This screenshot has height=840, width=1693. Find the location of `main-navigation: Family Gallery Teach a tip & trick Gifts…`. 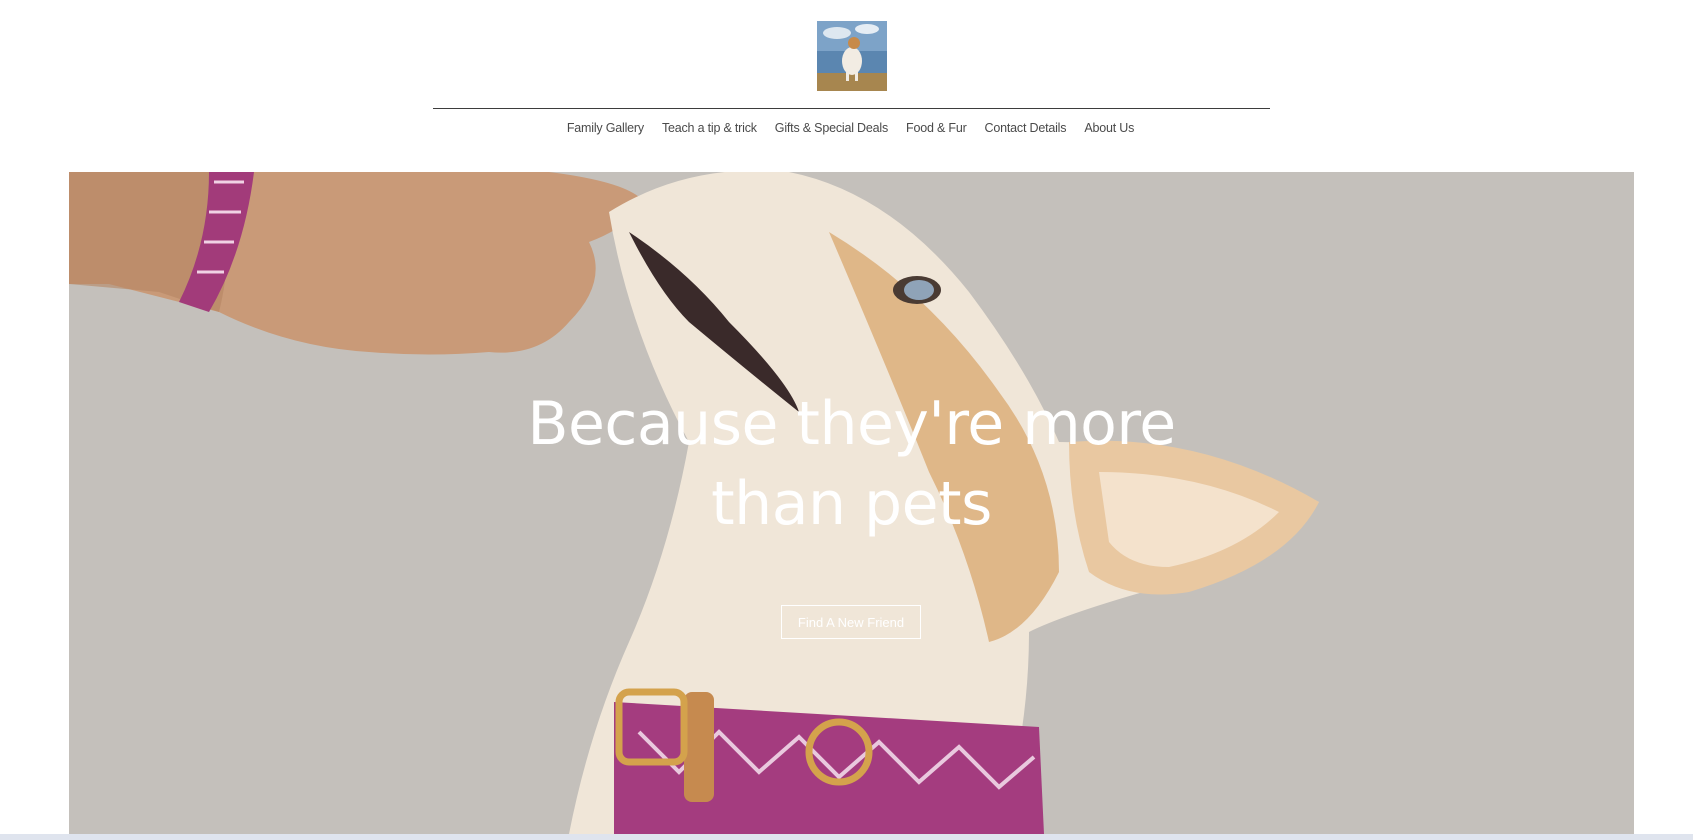

main-navigation: Family Gallery Teach a tip & trick Gifts… is located at coordinates (846, 128).